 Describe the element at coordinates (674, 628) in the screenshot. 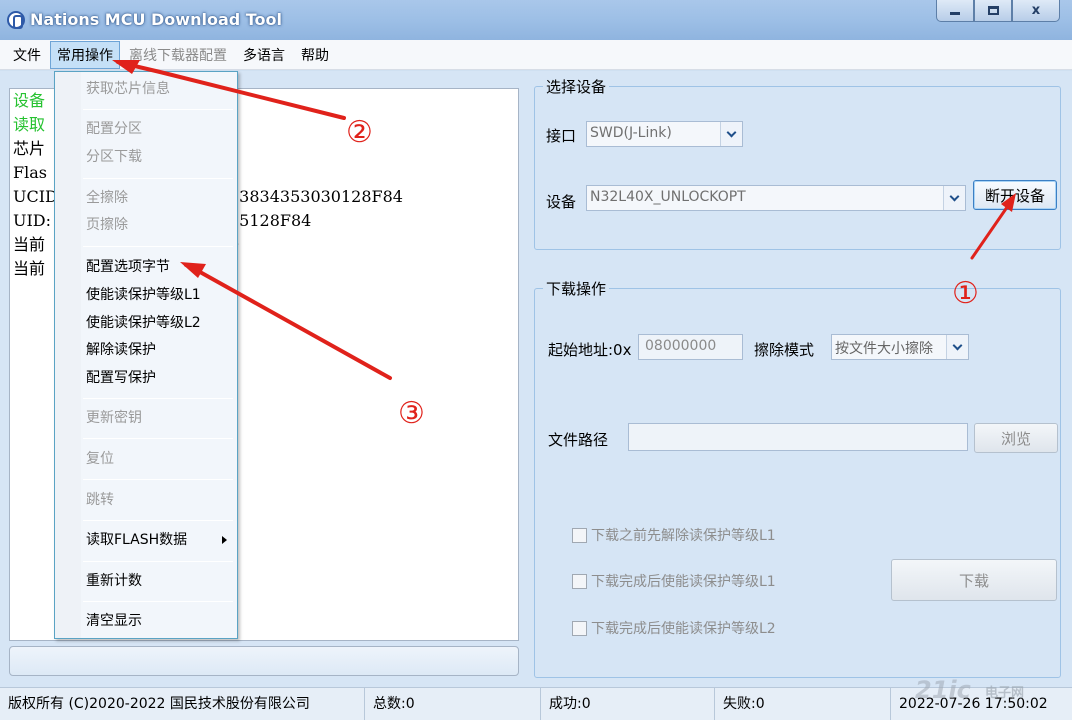

I see `checkbox-protect-l2-after: 下载完成后使能读保护等级L2` at that location.